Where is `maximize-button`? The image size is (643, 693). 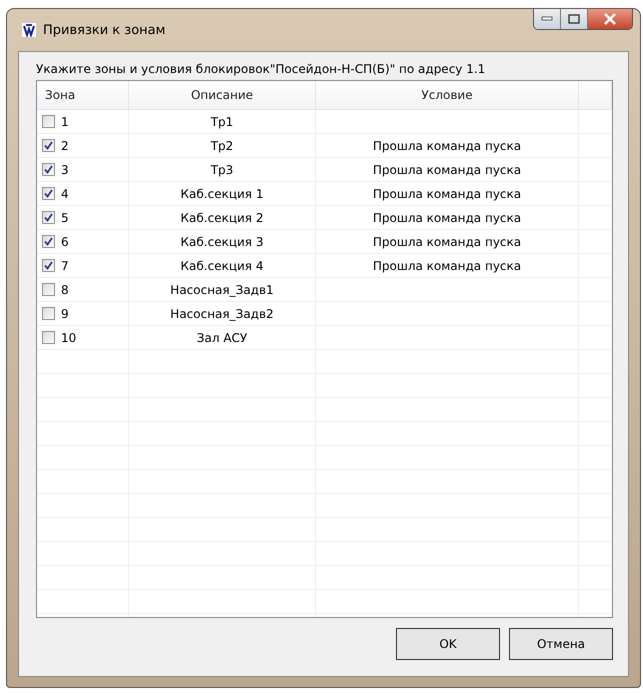
maximize-button is located at coordinates (574, 19).